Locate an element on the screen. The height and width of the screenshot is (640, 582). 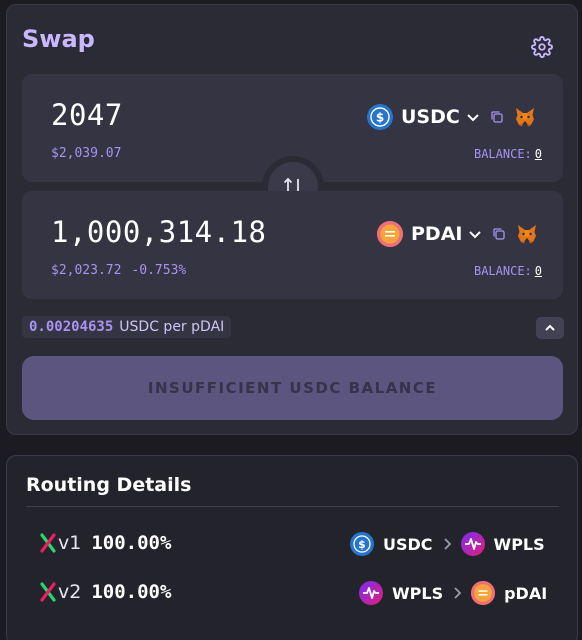
exchange-rate-unit: USDC per pDAI is located at coordinates (172, 327).